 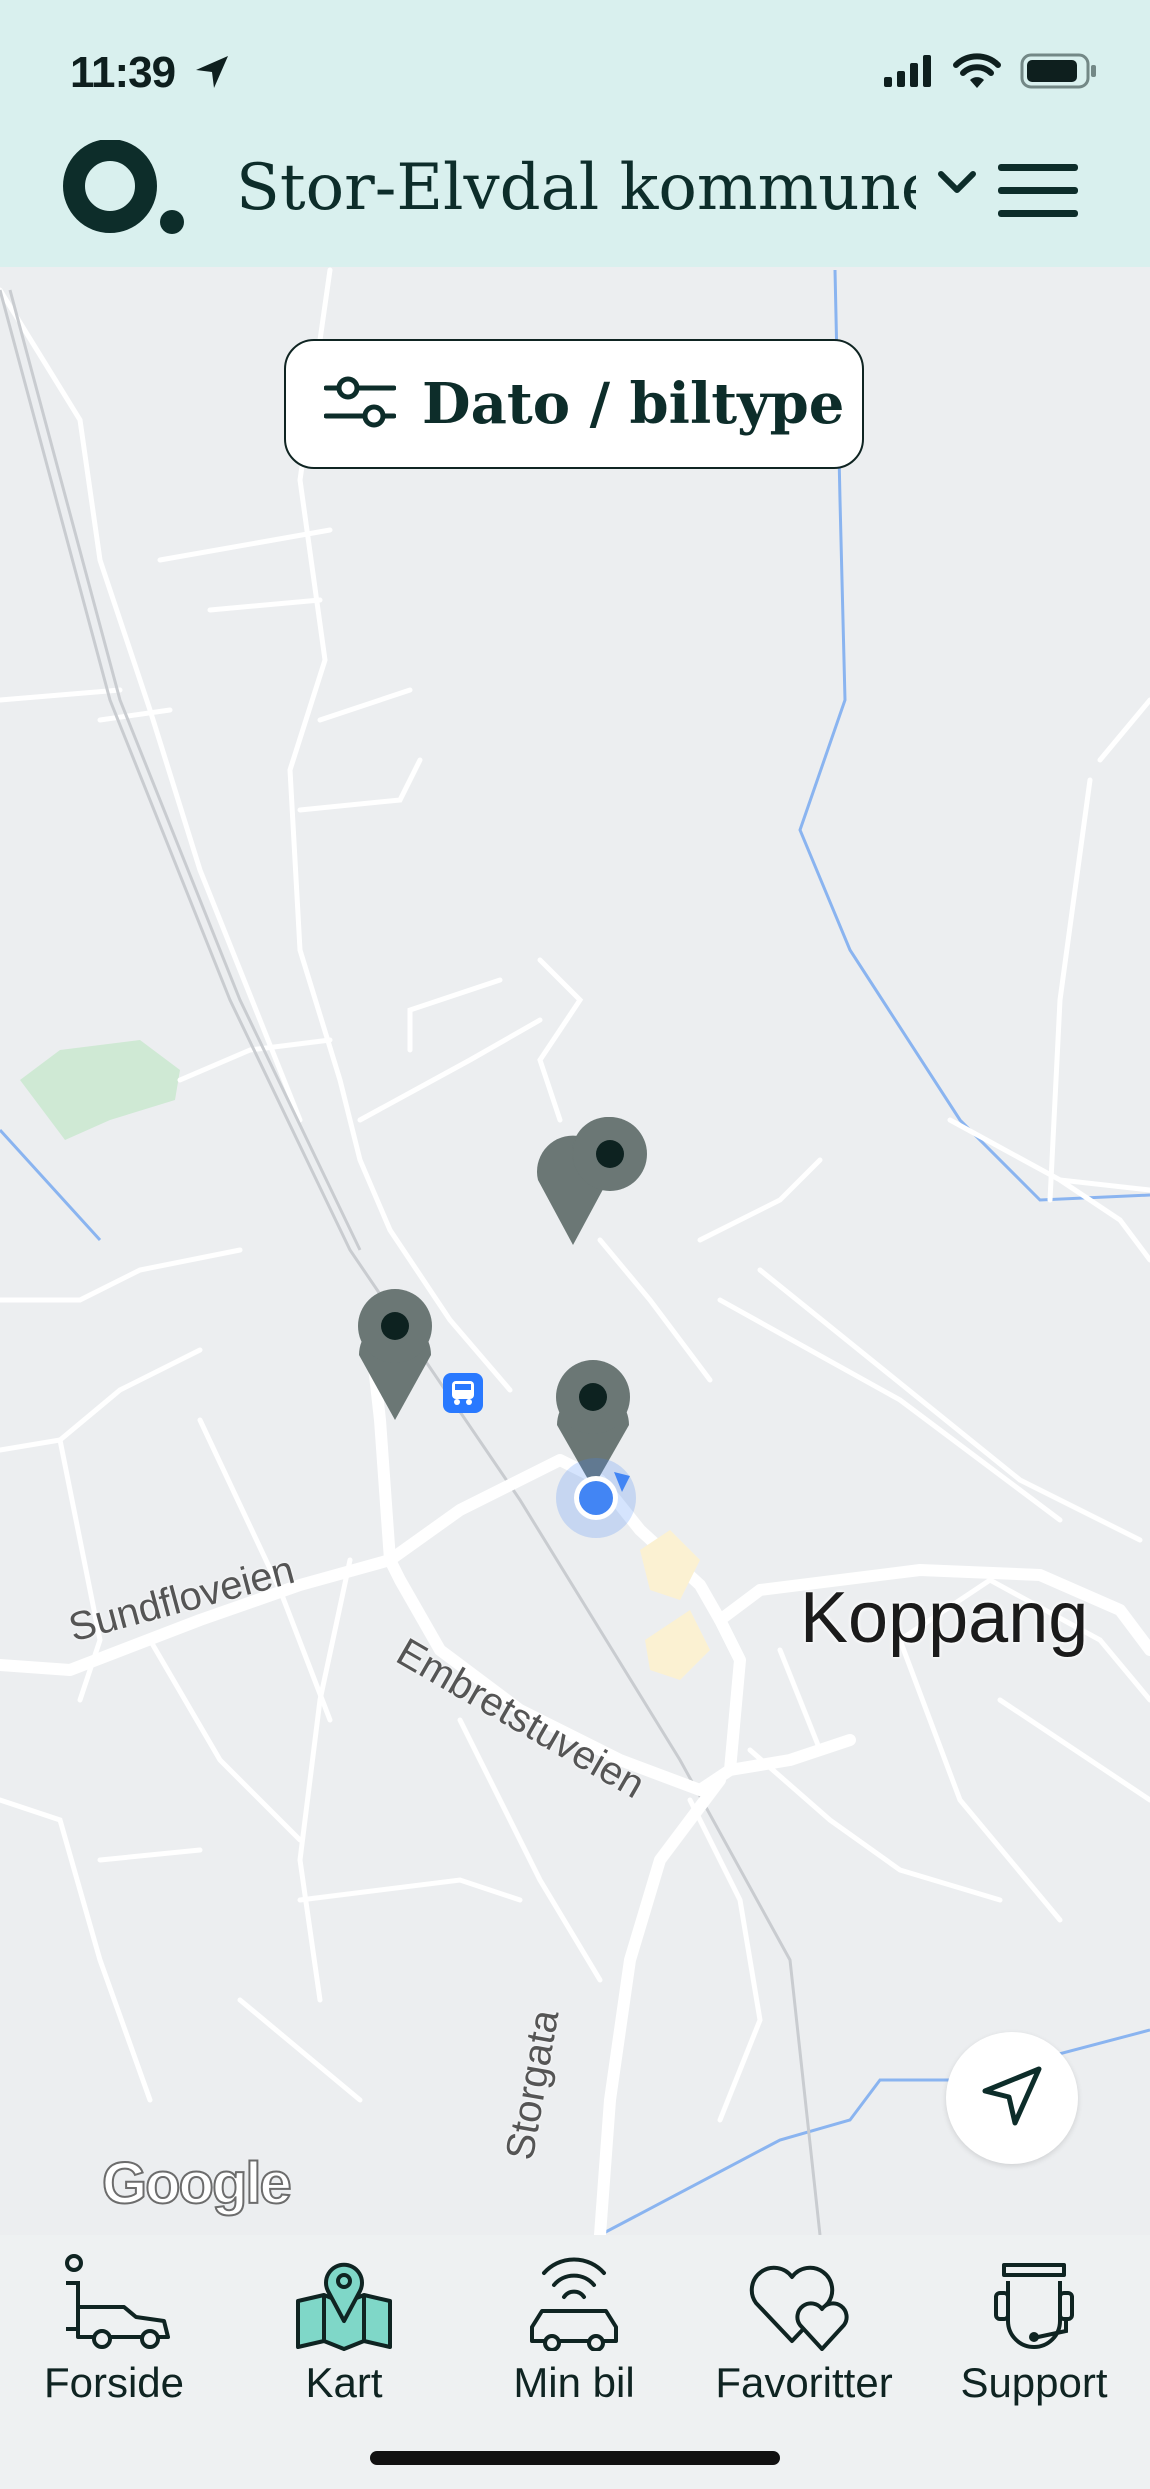 What do you see at coordinates (799, 2308) in the screenshot?
I see `hearts-icon` at bounding box center [799, 2308].